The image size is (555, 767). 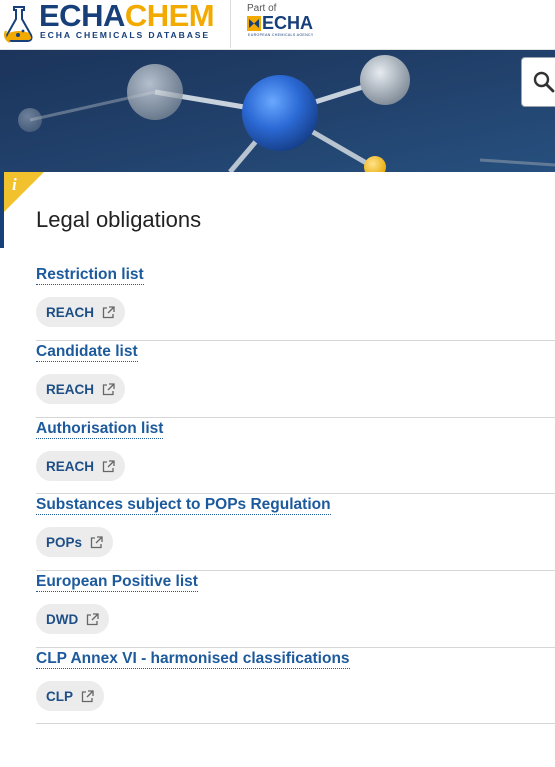 What do you see at coordinates (544, 82) in the screenshot?
I see `search-icon` at bounding box center [544, 82].